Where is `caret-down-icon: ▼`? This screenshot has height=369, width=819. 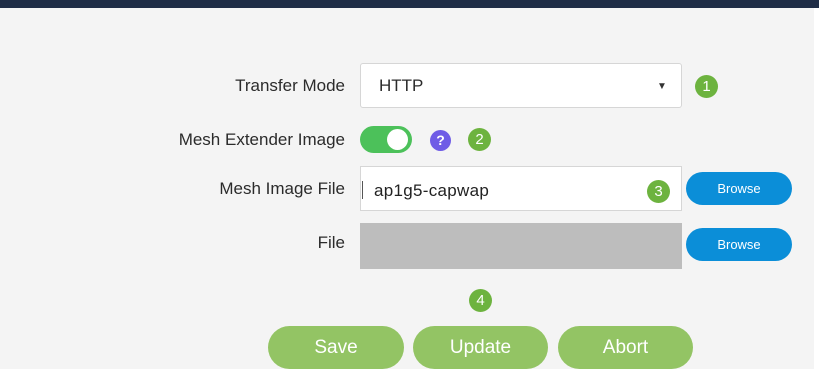 caret-down-icon: ▼ is located at coordinates (662, 86).